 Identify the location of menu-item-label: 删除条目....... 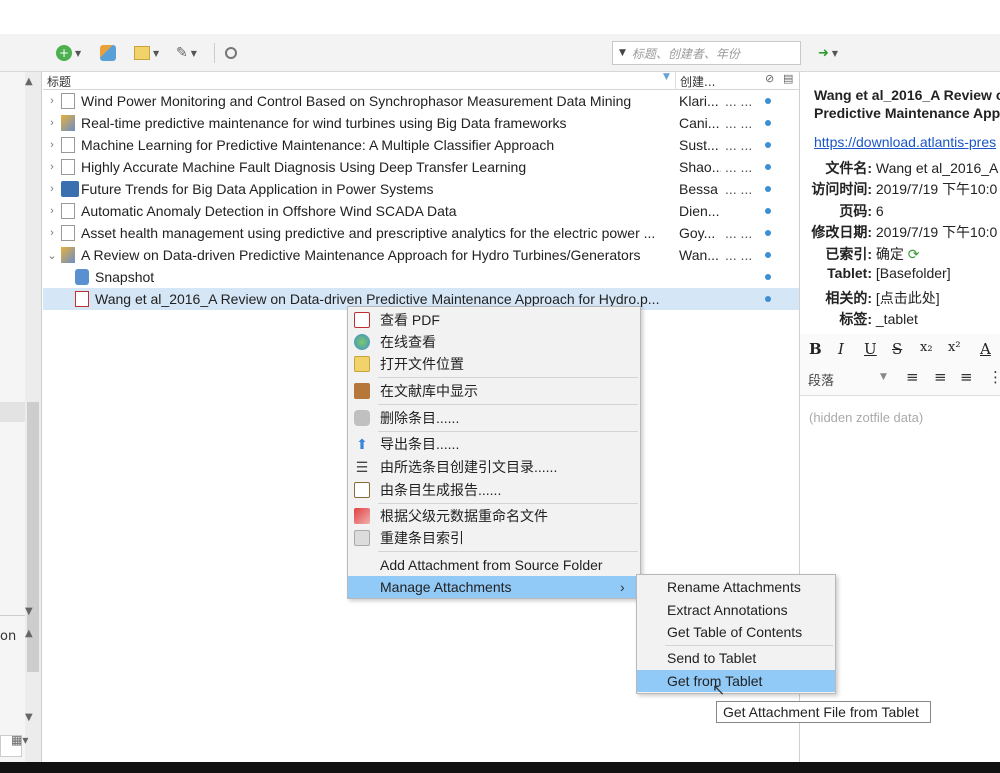
(420, 418).